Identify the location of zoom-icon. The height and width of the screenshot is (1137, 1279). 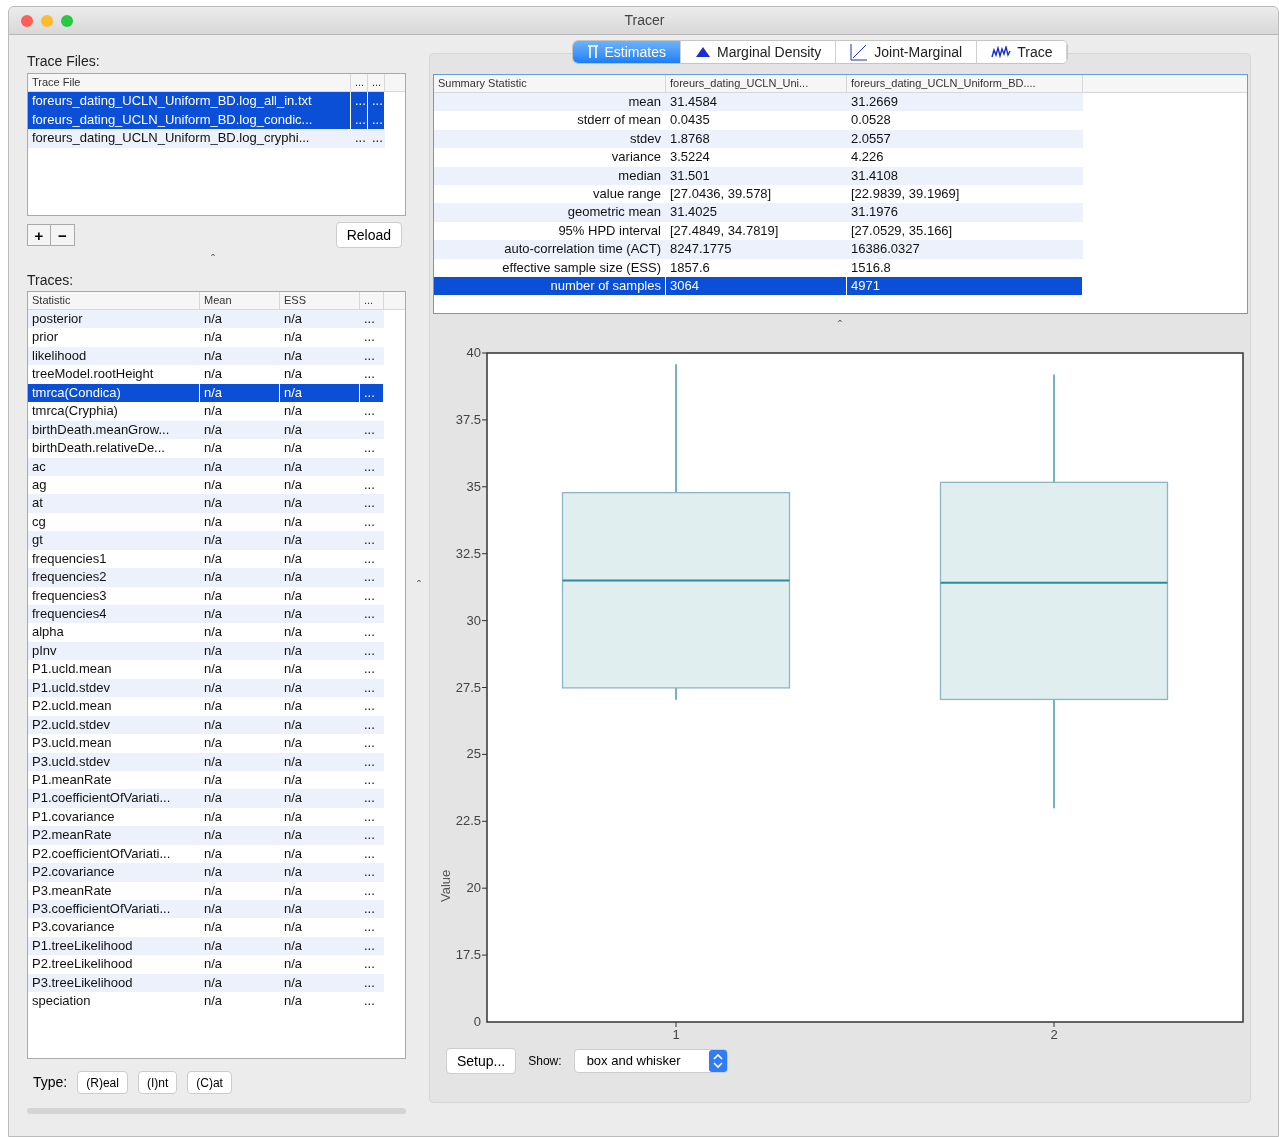
(67, 20).